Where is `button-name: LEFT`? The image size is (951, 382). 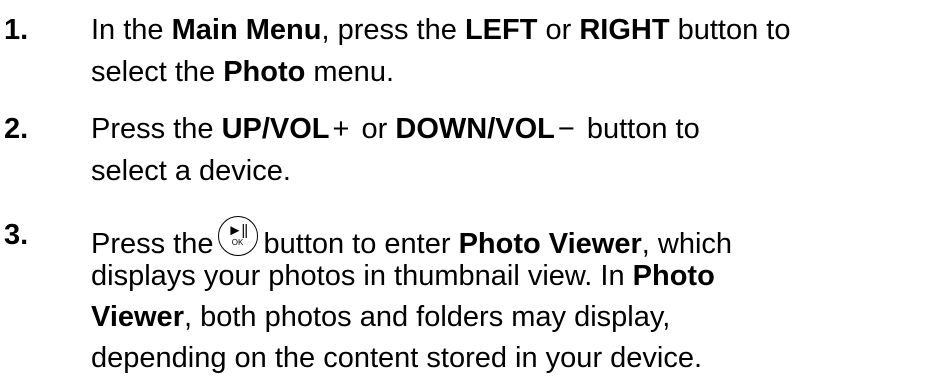
button-name: LEFT is located at coordinates (501, 30).